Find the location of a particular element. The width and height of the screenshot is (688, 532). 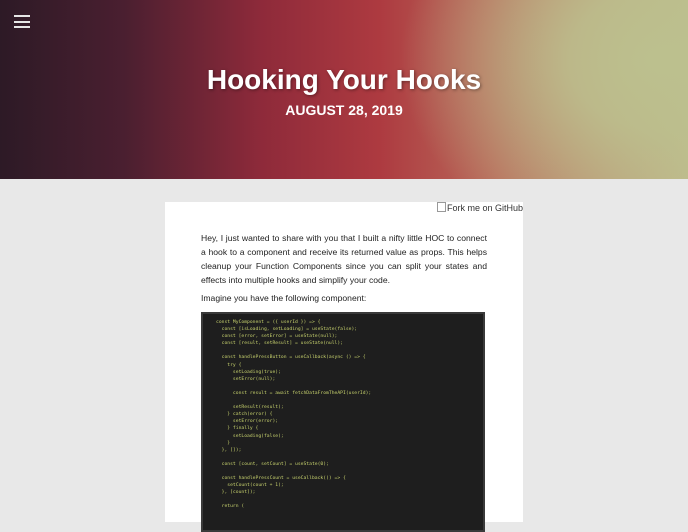

hamburger-menu-icon is located at coordinates (22, 21).